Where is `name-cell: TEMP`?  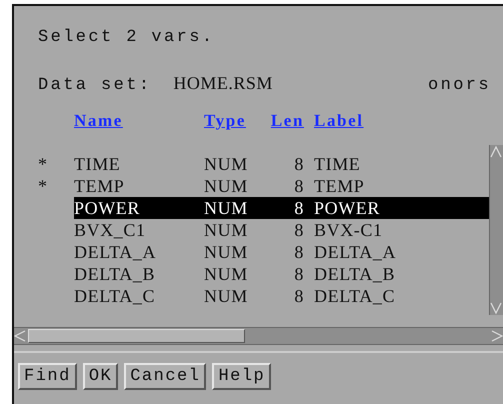
name-cell: TEMP is located at coordinates (99, 186).